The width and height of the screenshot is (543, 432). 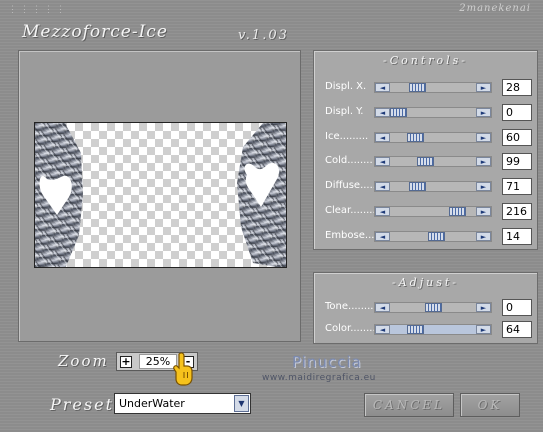 What do you see at coordinates (346, 86) in the screenshot?
I see `slider-label: Displ. X.` at bounding box center [346, 86].